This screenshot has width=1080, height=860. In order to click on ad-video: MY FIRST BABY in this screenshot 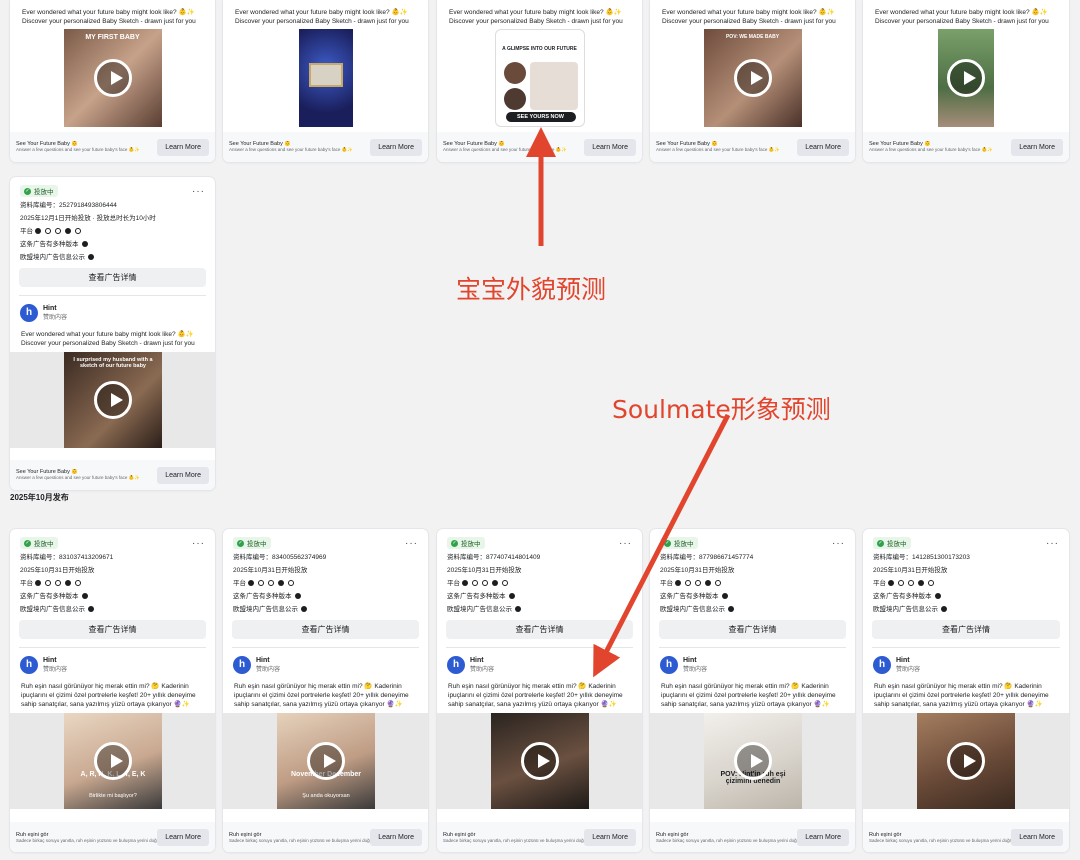, I will do `click(112, 78)`.